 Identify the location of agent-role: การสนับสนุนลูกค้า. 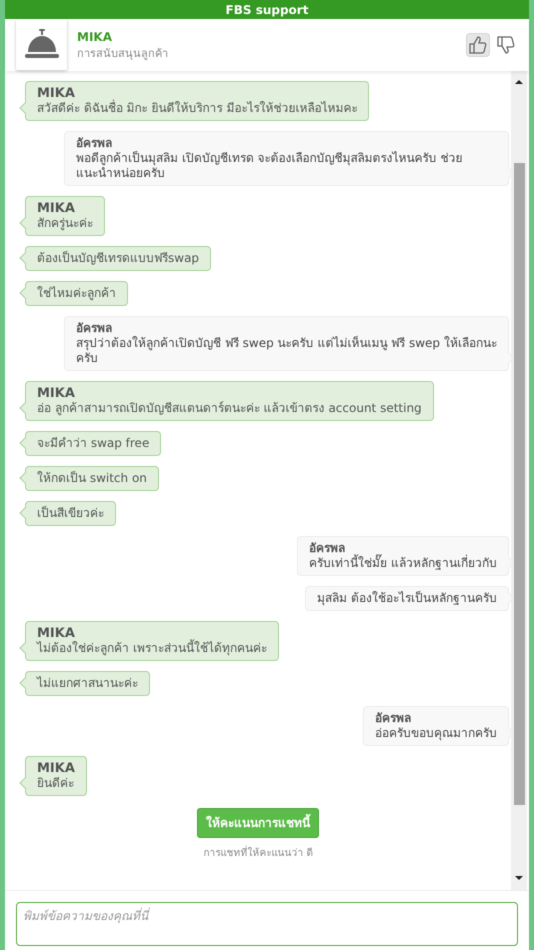
(122, 54).